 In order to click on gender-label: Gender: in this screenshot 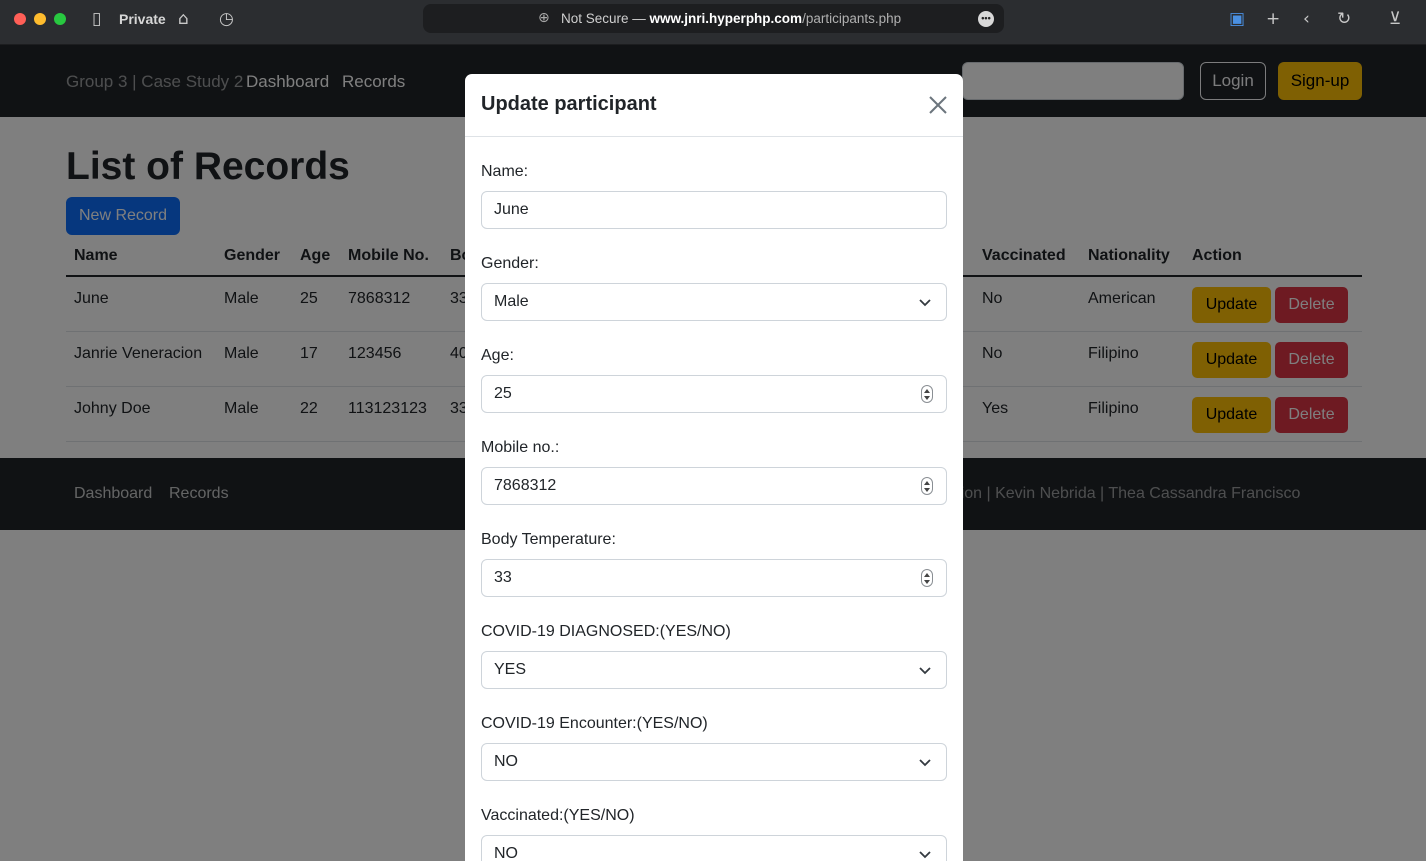, I will do `click(510, 263)`.